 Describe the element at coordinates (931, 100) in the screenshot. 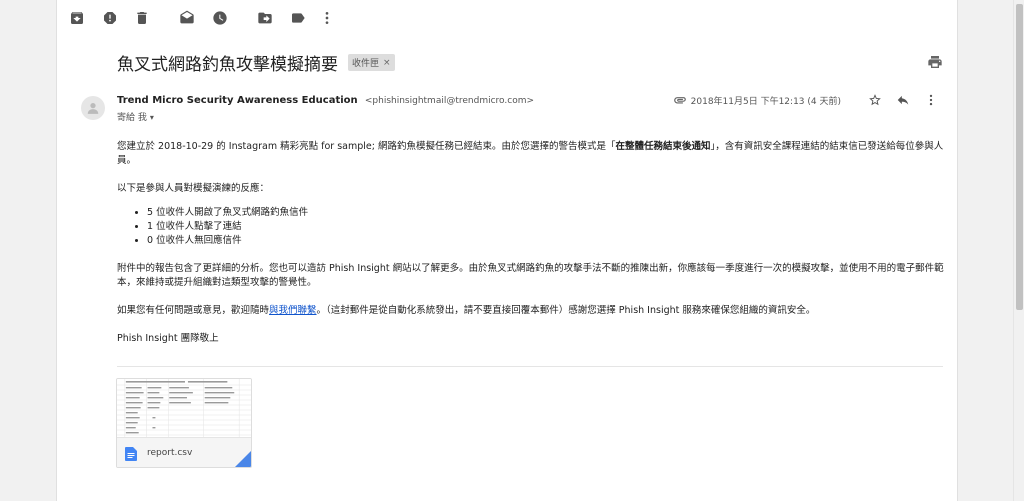

I see `more-options-icon` at that location.